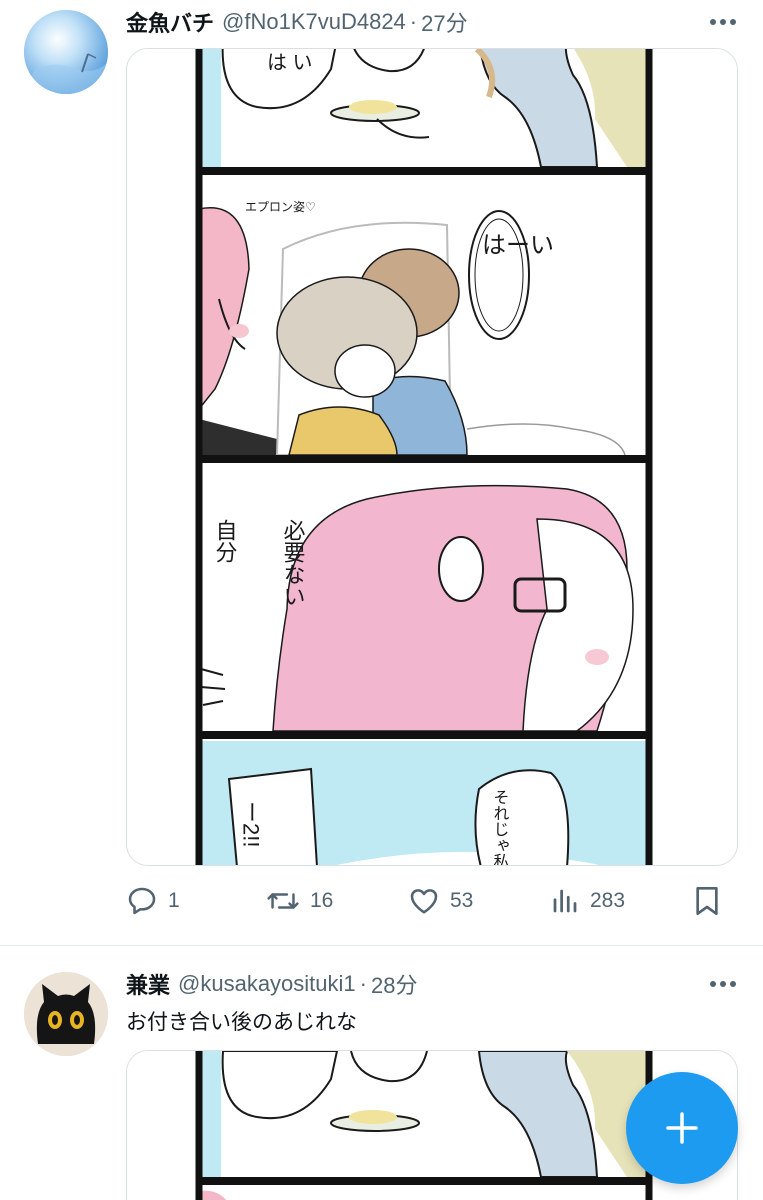  What do you see at coordinates (293, 563) in the screenshot?
I see `panel3-vertical-text: 必要ない` at bounding box center [293, 563].